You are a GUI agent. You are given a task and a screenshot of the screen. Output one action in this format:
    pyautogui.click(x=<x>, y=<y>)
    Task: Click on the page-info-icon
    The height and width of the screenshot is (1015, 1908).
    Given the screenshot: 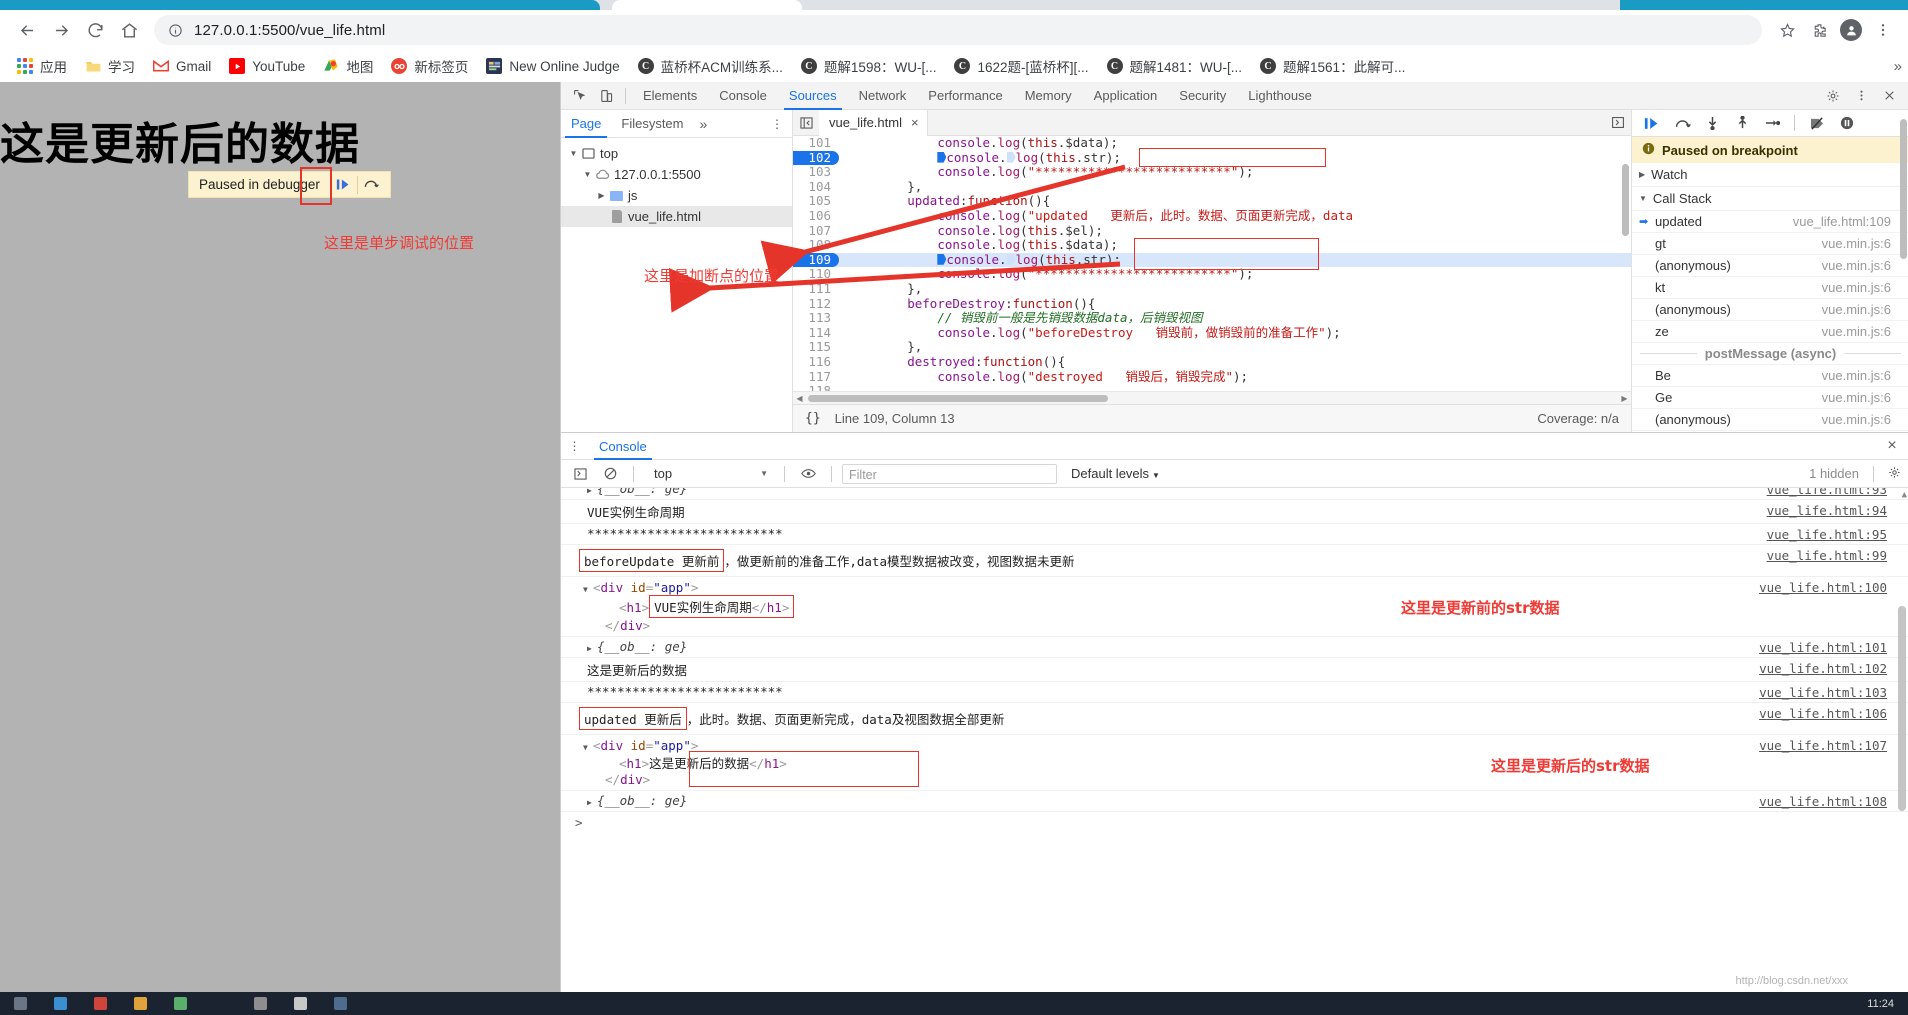 What is the action you would take?
    pyautogui.click(x=175, y=30)
    